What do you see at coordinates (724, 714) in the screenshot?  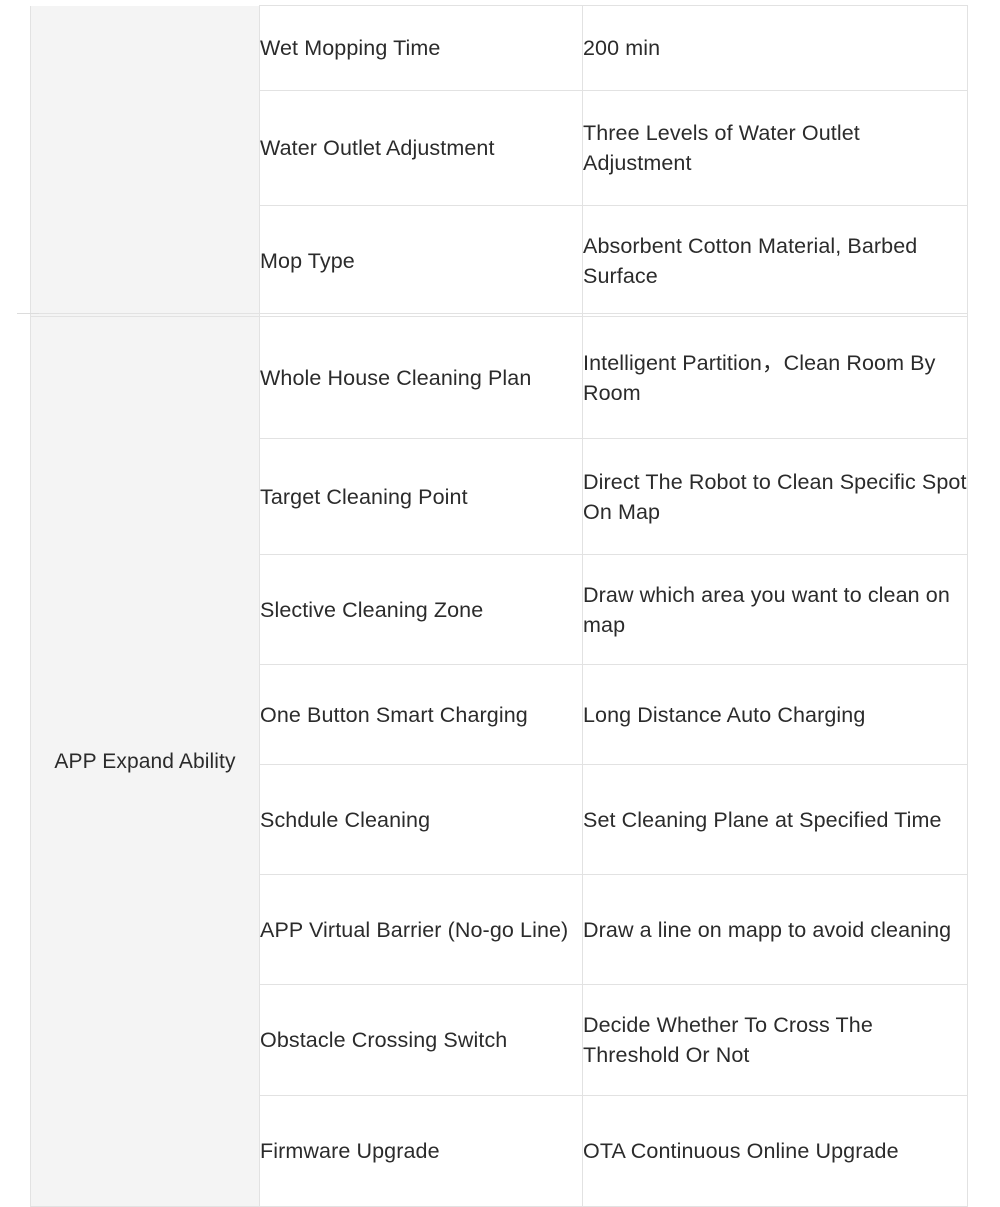 I see `feature-value-text: Long Distance Auto Charging` at bounding box center [724, 714].